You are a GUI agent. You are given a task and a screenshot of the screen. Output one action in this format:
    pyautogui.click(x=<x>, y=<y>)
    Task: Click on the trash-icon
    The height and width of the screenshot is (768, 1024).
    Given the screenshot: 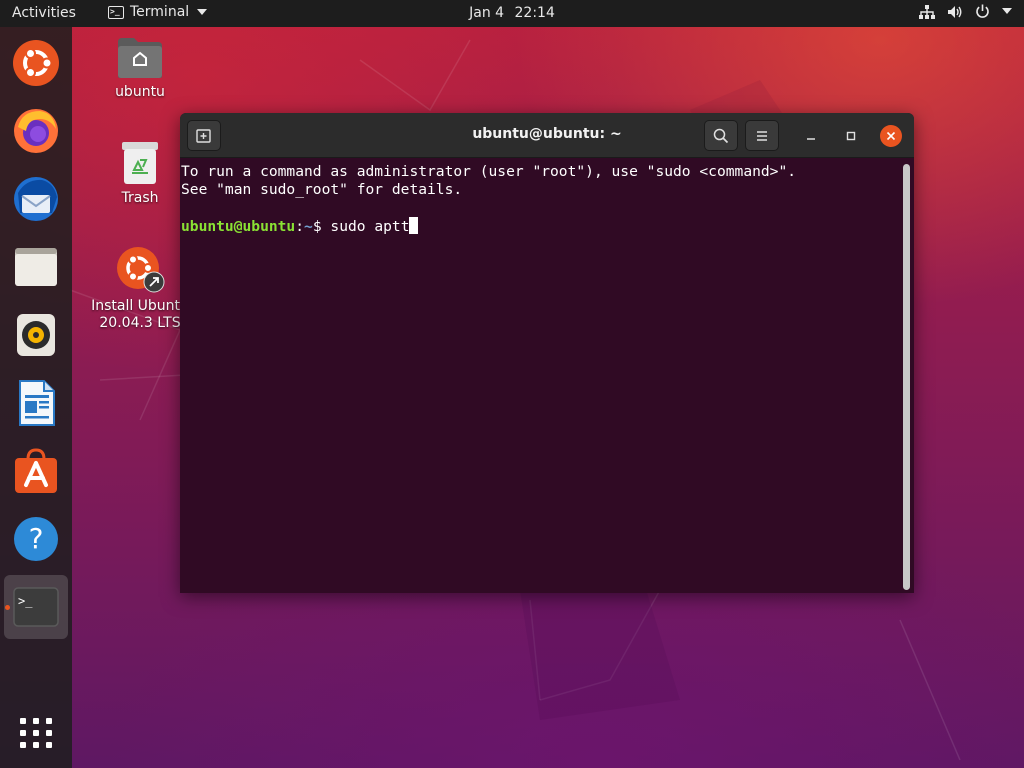 What is the action you would take?
    pyautogui.click(x=140, y=163)
    